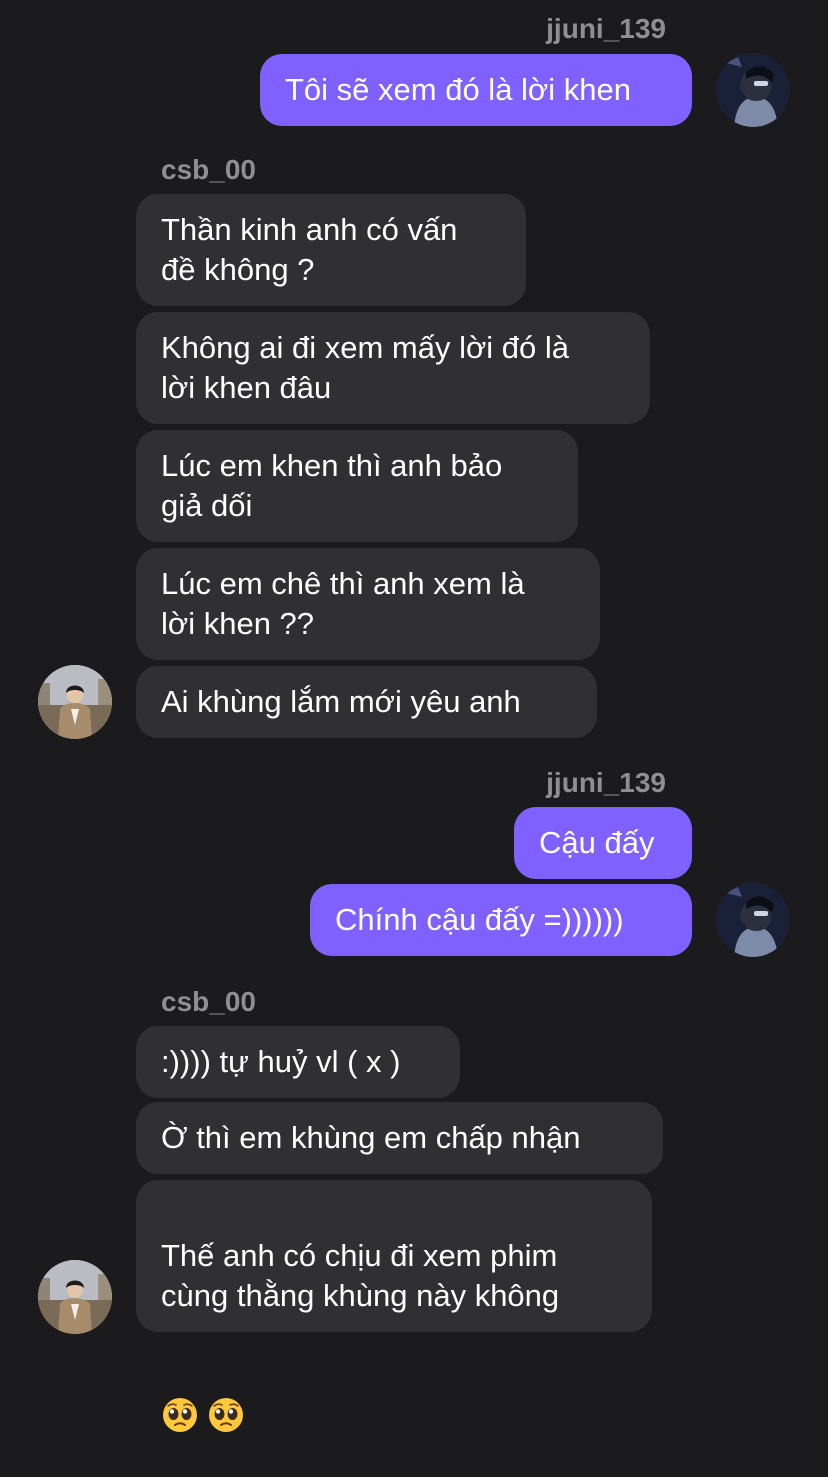 The image size is (828, 1477). I want to click on message-bubble-incoming: Ai khùng lắm mới yêu anh, so click(366, 702).